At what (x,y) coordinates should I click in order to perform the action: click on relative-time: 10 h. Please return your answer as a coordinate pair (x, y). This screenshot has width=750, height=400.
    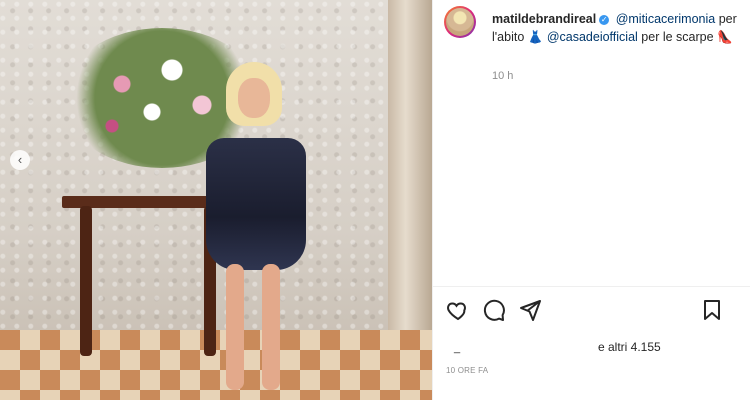
    Looking at the image, I should click on (502, 76).